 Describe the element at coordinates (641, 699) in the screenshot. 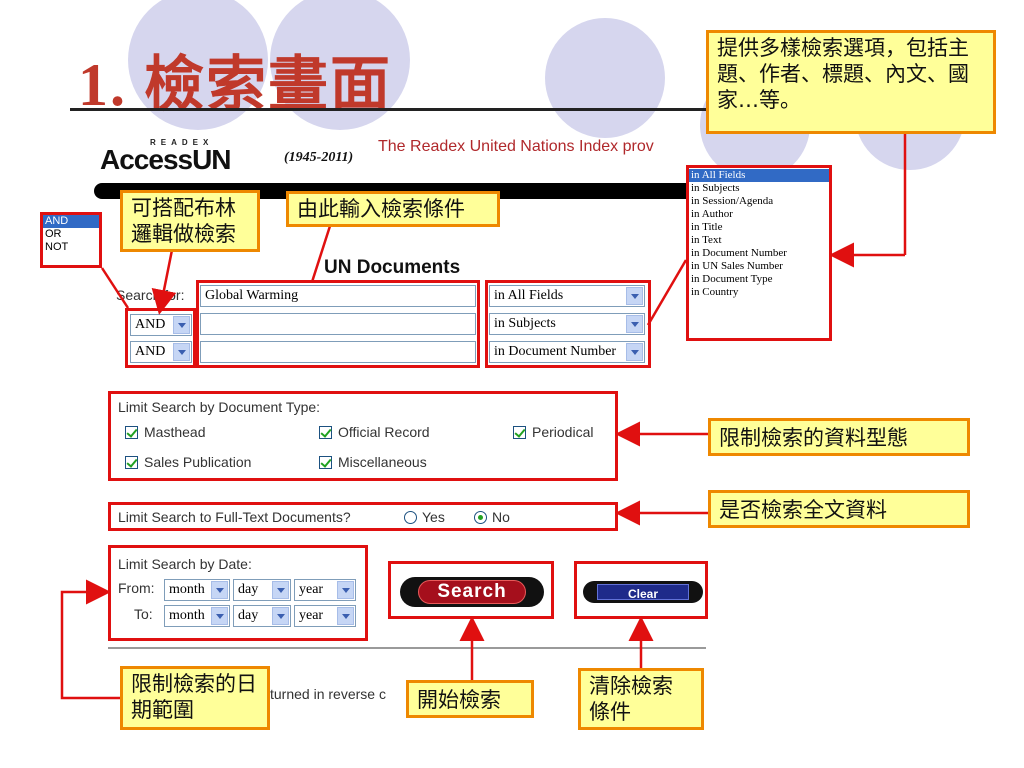

I see `callout-clear: 清除檢索條件` at that location.